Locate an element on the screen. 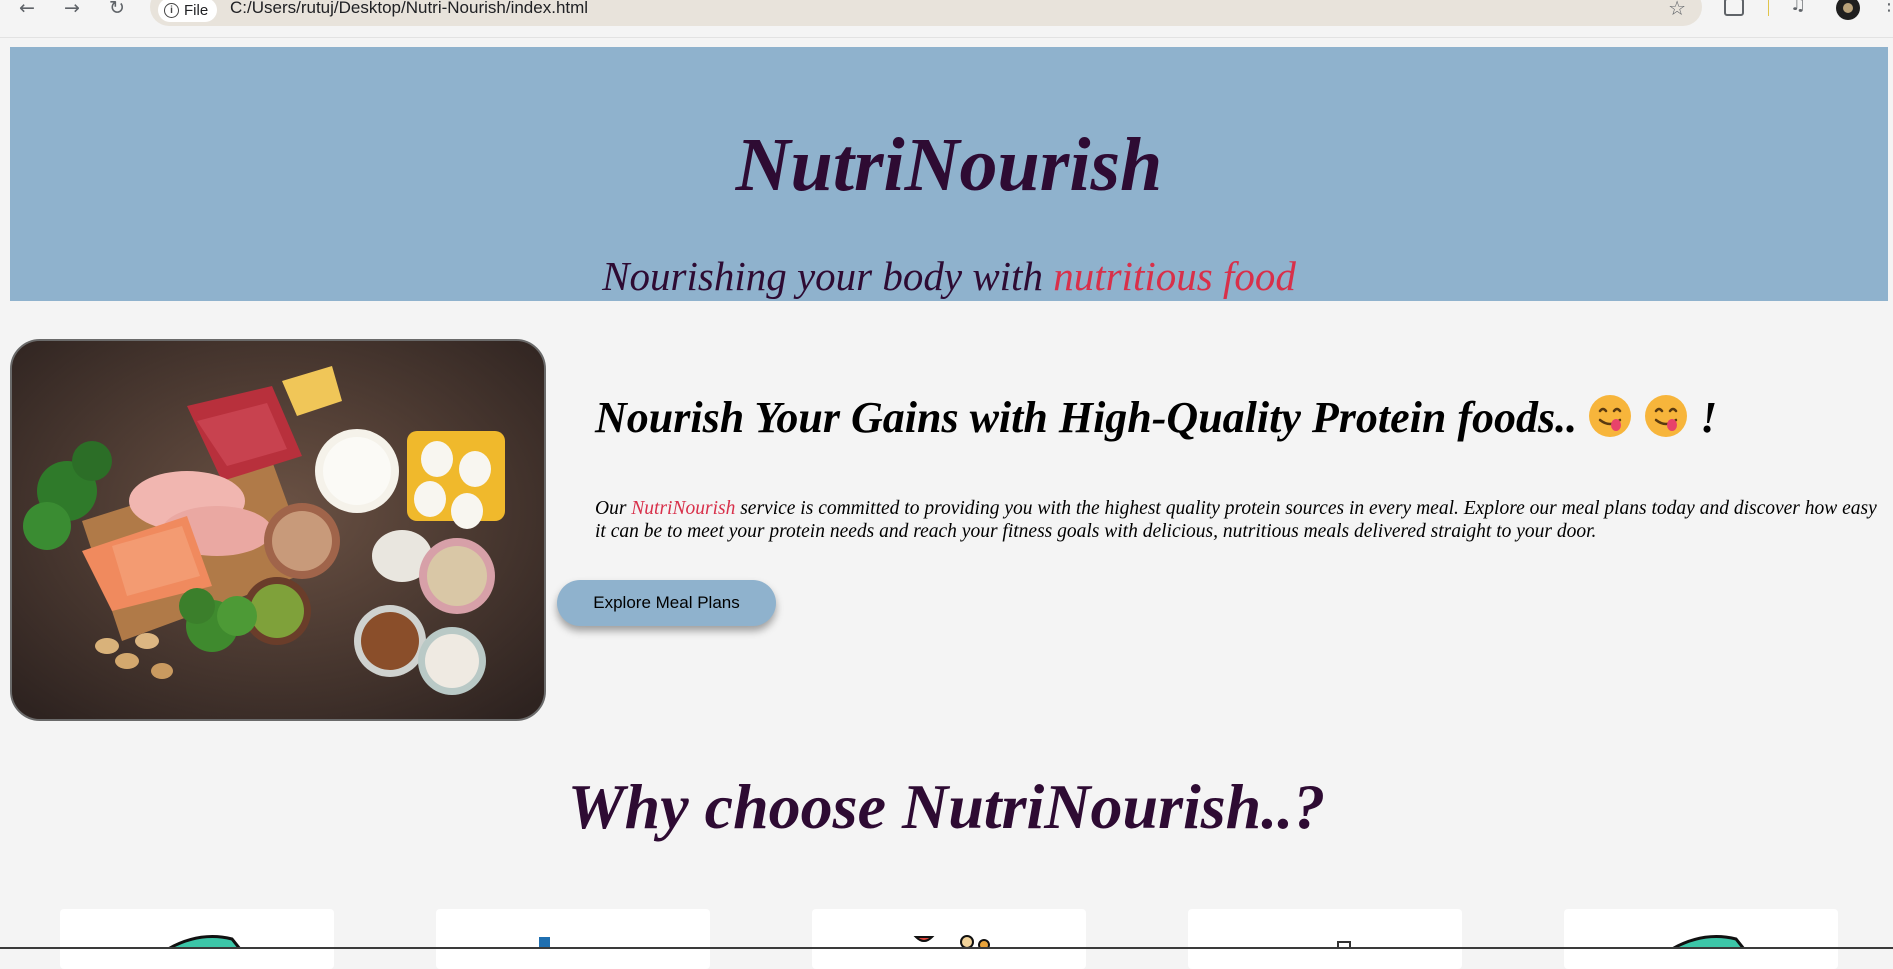 The image size is (1893, 969). site-title: NutriNourish is located at coordinates (949, 165).